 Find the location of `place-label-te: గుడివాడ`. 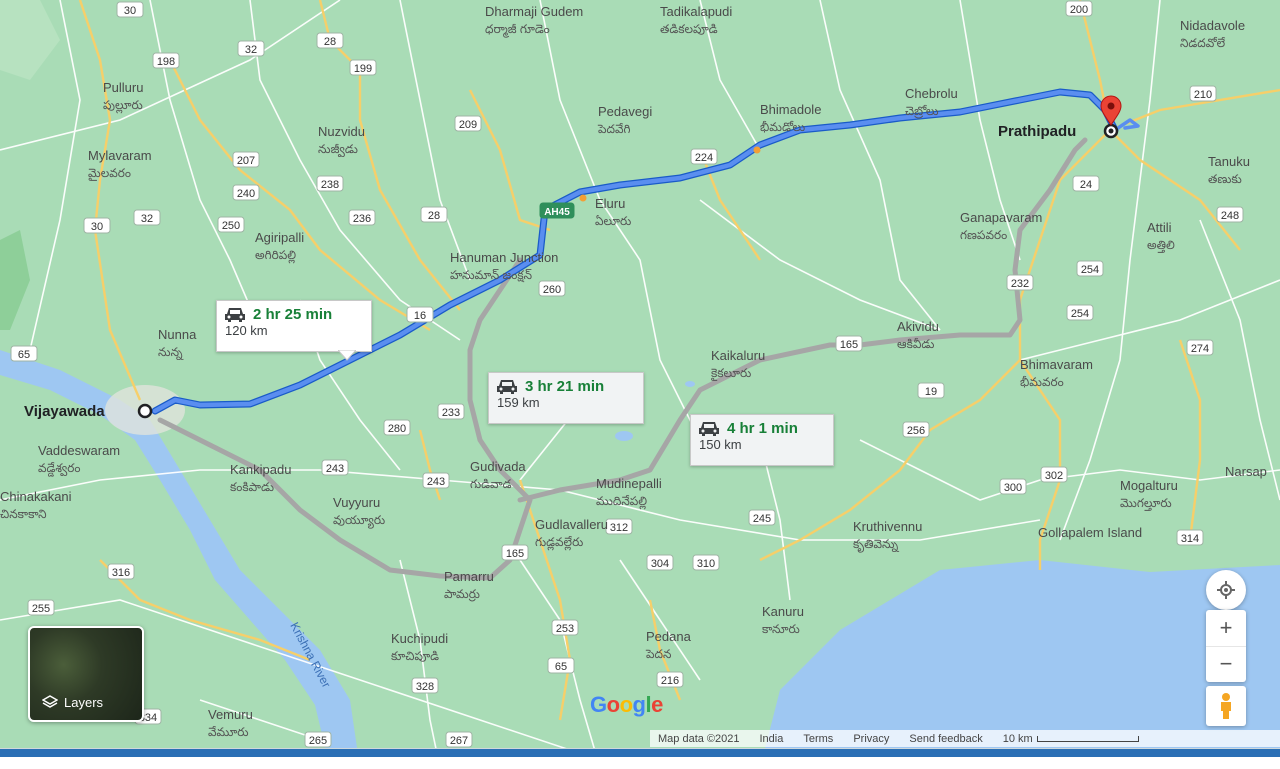

place-label-te: గుడివాడ is located at coordinates (491, 484).